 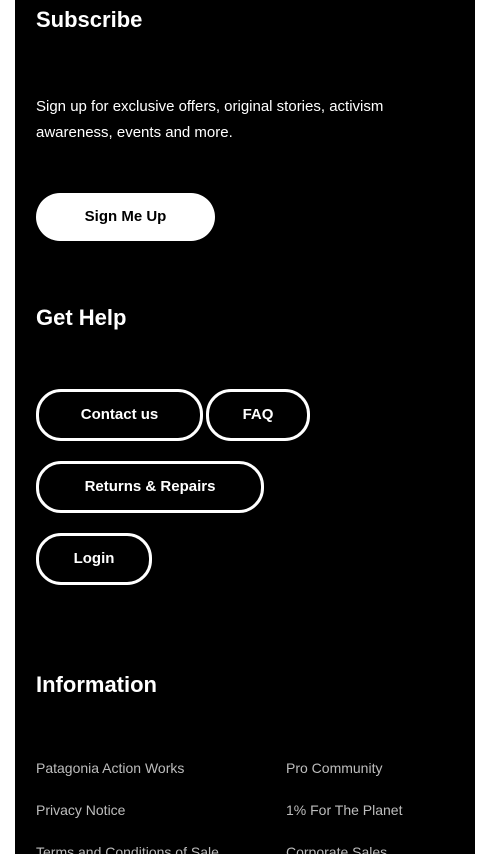 I want to click on sign-me-up-button: Sign Me Up, so click(x=125, y=217).